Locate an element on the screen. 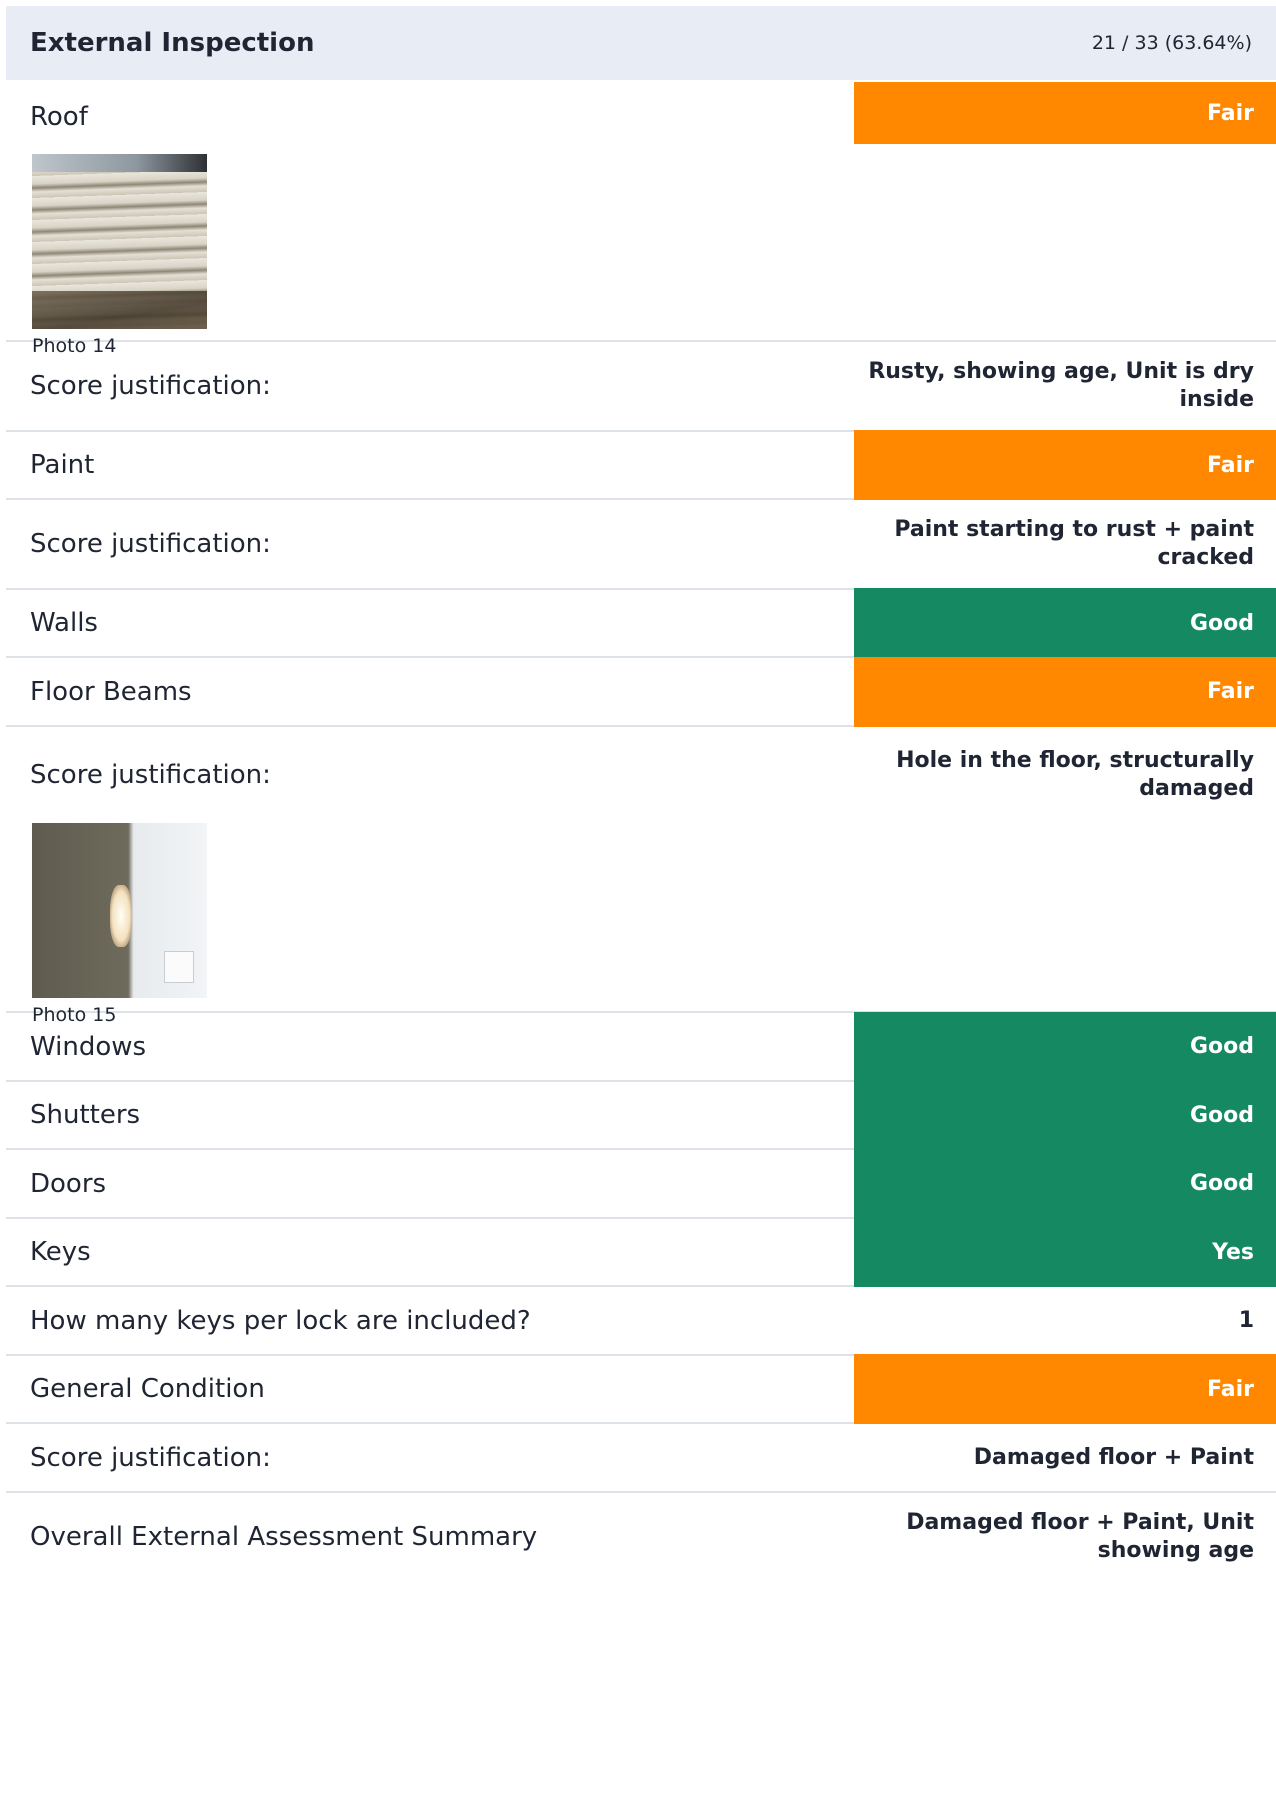  summary-value: Damaged floor + Paint, Unit showing age is located at coordinates (1080, 1536).